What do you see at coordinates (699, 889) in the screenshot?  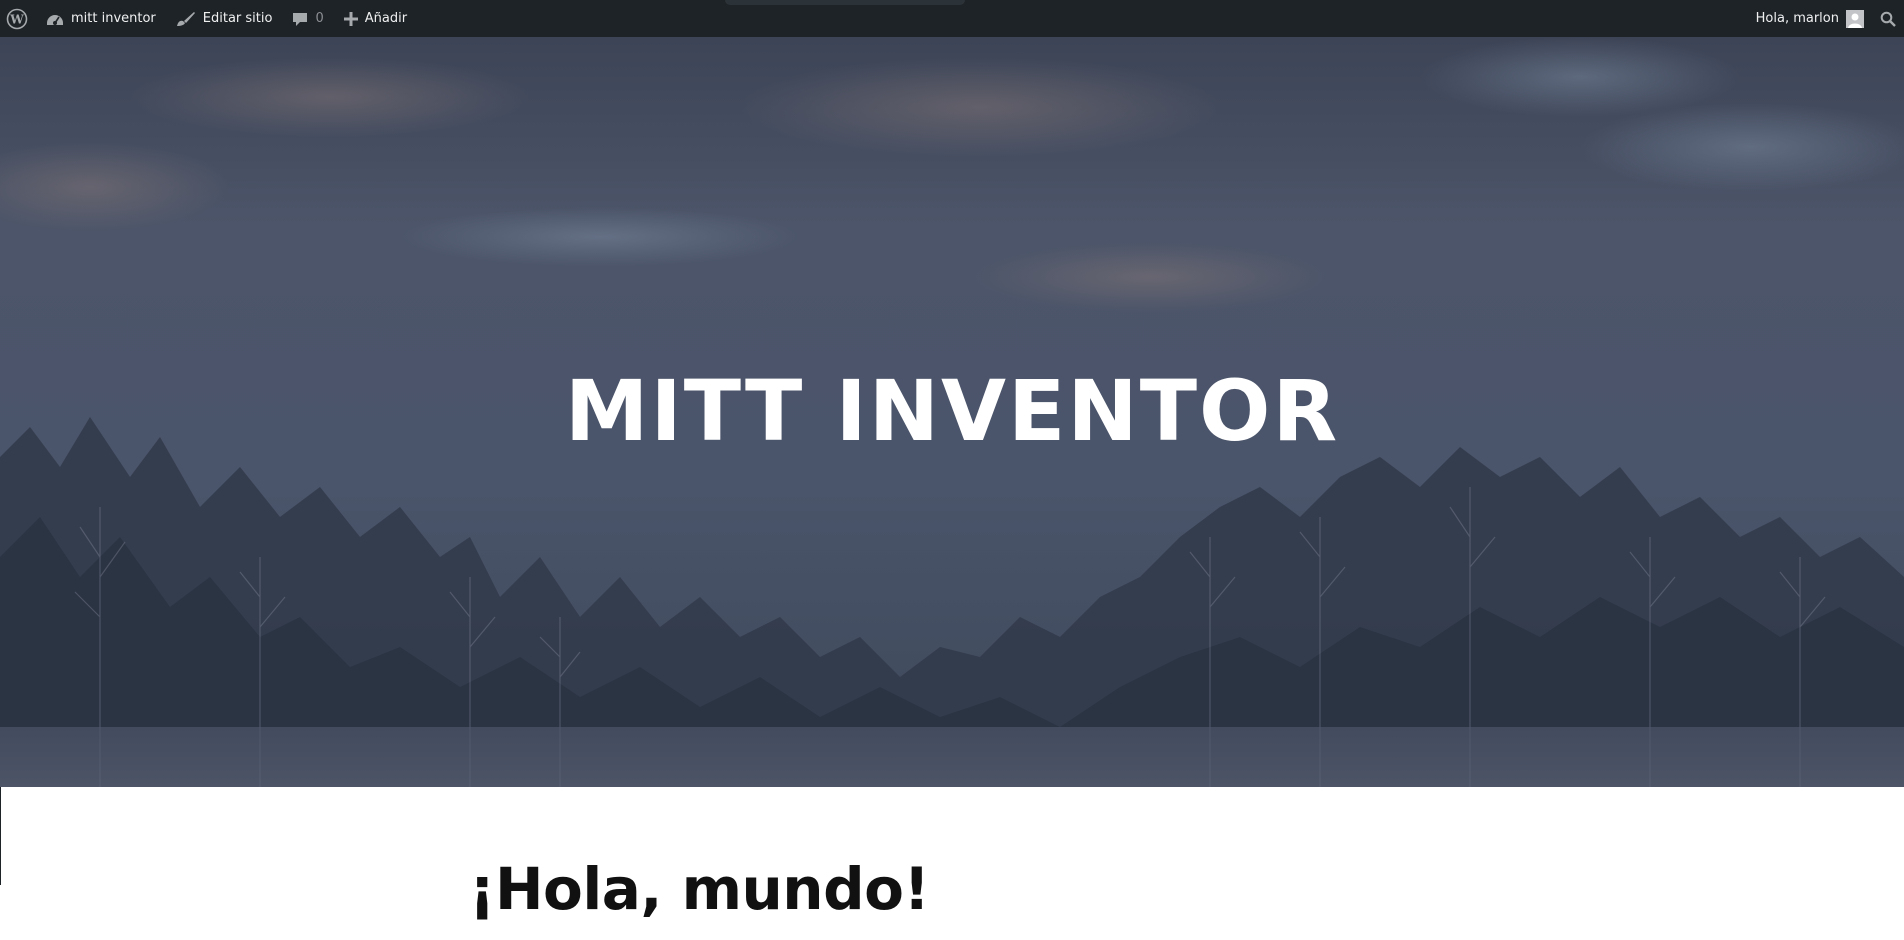 I see `post-title: ¡Hola, mundo!` at bounding box center [699, 889].